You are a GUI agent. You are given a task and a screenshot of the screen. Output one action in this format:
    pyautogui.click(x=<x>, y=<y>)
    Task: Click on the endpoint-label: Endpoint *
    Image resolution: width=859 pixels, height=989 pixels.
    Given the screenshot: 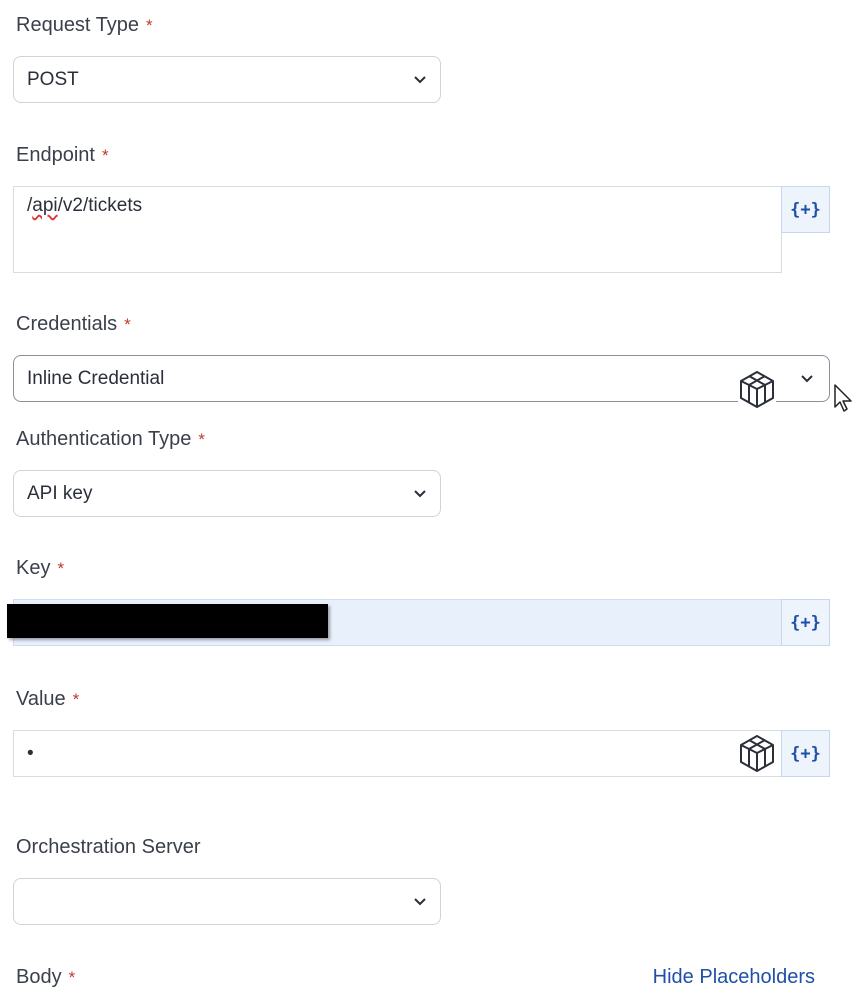 What is the action you would take?
    pyautogui.click(x=62, y=155)
    